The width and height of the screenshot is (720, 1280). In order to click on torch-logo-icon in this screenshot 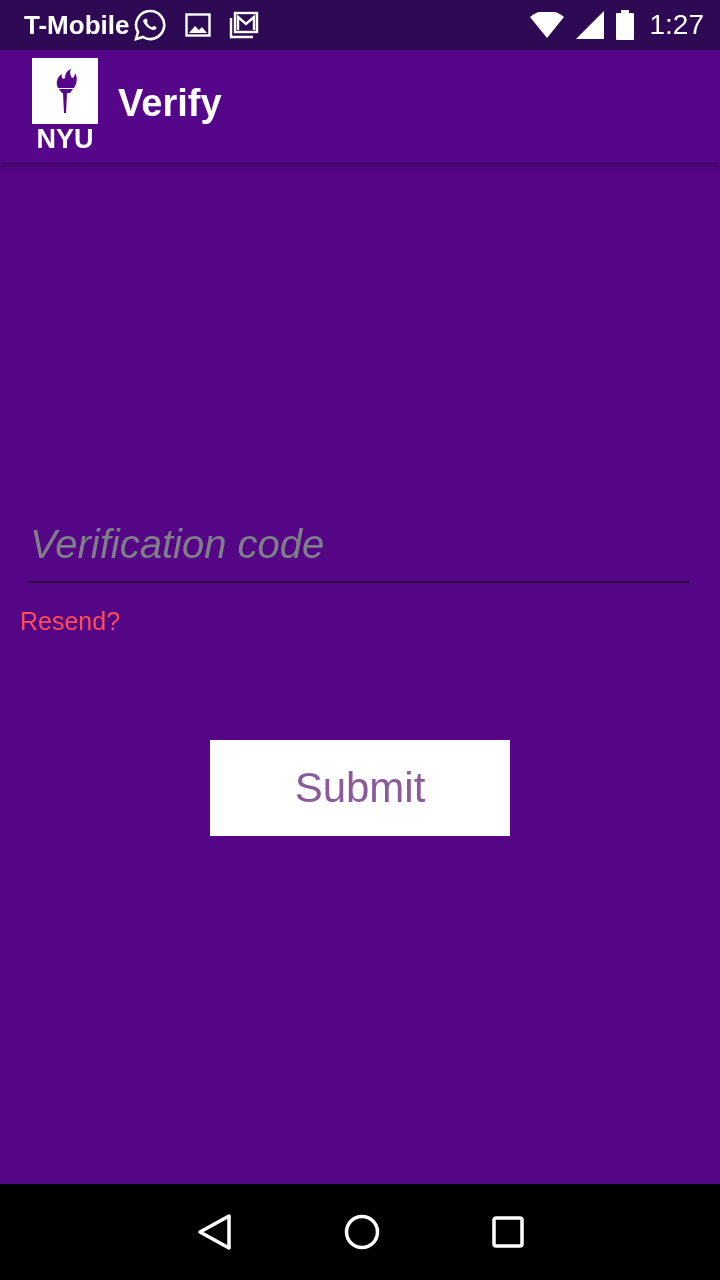, I will do `click(65, 91)`.